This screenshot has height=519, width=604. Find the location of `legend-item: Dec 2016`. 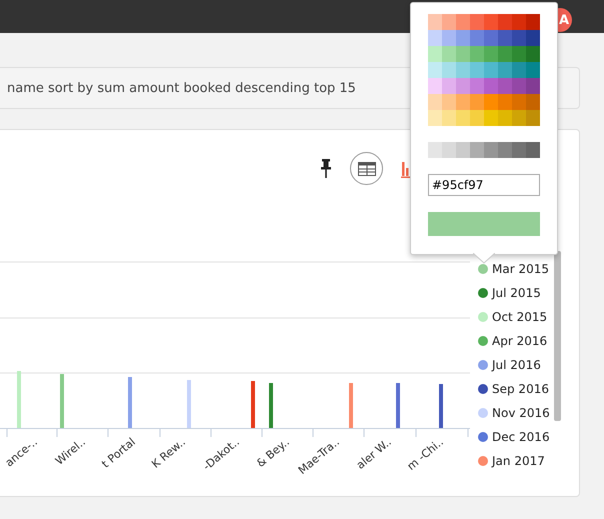

legend-item: Dec 2016 is located at coordinates (516, 436).